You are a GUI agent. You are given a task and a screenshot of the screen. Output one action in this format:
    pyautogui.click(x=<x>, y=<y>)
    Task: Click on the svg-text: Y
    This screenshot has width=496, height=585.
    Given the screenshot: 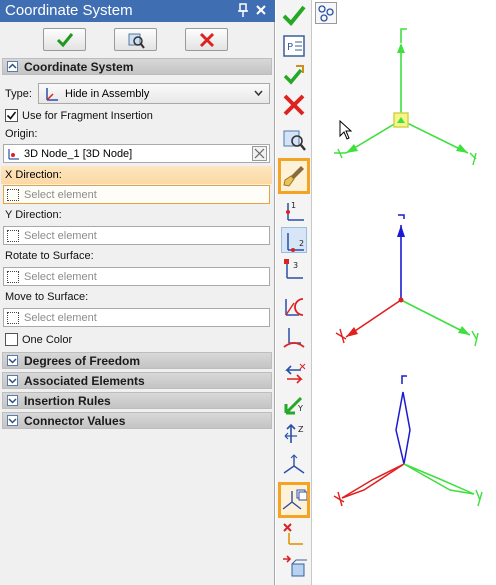 What is the action you would take?
    pyautogui.click(x=300, y=408)
    